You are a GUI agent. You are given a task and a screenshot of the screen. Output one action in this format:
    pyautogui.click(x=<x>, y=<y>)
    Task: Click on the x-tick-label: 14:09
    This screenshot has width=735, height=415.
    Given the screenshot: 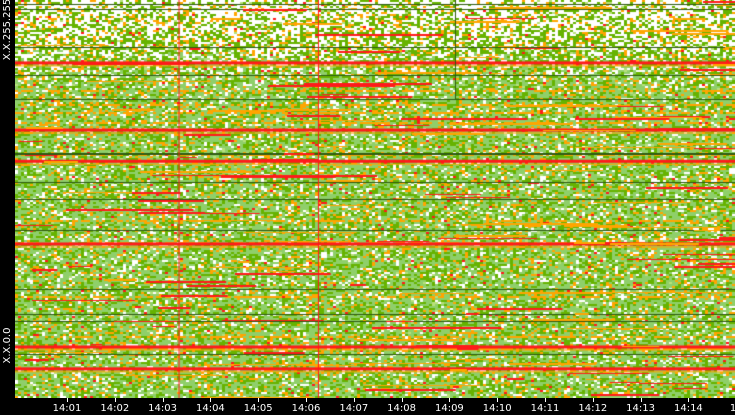 What is the action you would take?
    pyautogui.click(x=449, y=408)
    